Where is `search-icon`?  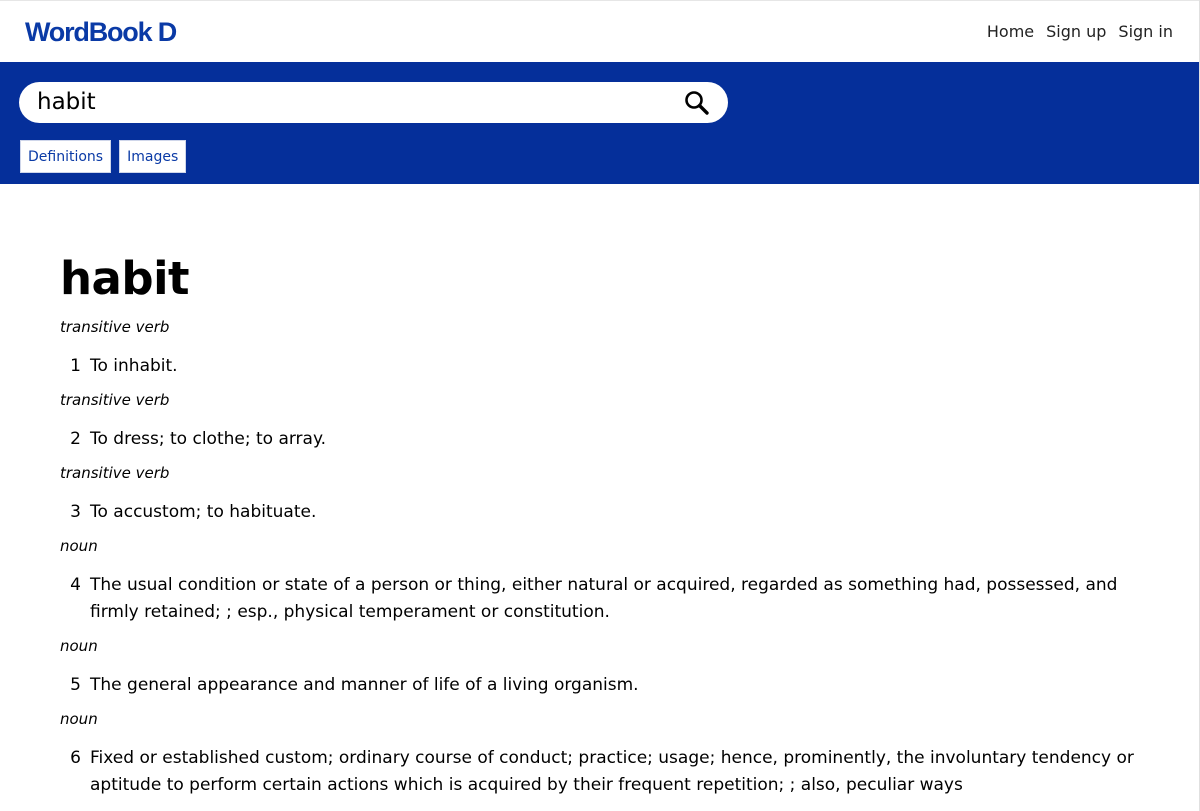
search-icon is located at coordinates (697, 103).